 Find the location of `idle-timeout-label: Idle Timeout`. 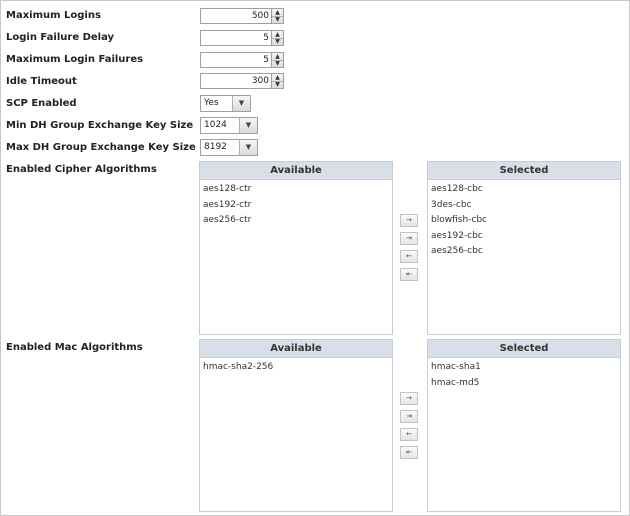

idle-timeout-label: Idle Timeout is located at coordinates (41, 81).